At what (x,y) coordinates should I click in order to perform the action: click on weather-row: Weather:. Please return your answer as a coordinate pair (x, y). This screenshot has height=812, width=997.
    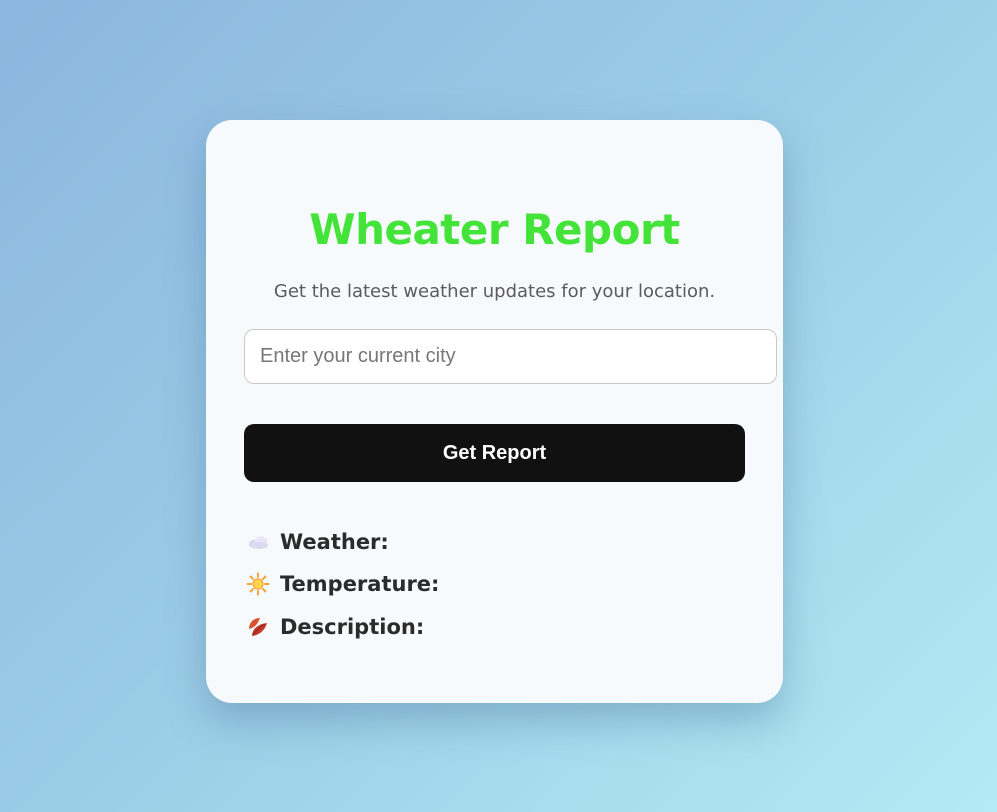
    Looking at the image, I should click on (317, 542).